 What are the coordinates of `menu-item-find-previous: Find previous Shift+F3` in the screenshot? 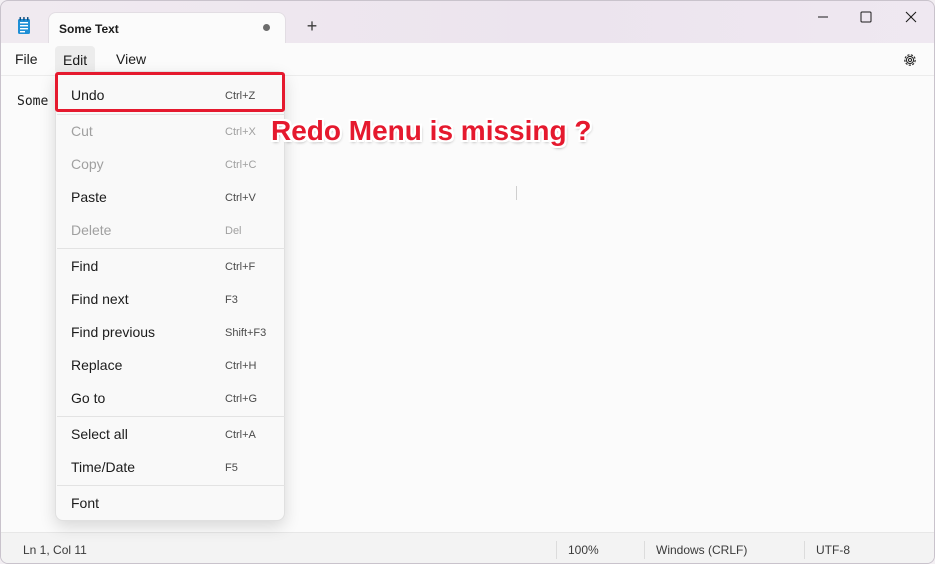 It's located at (171, 332).